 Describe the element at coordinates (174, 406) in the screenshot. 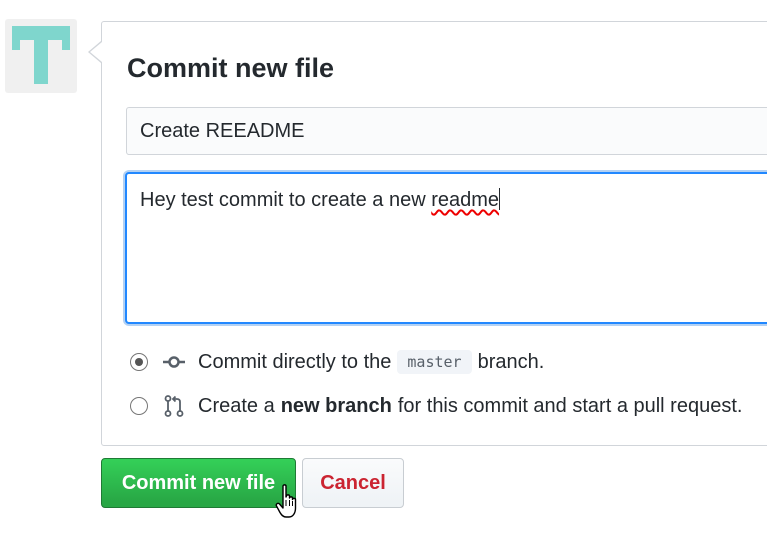

I see `git-pull-request-icon` at that location.